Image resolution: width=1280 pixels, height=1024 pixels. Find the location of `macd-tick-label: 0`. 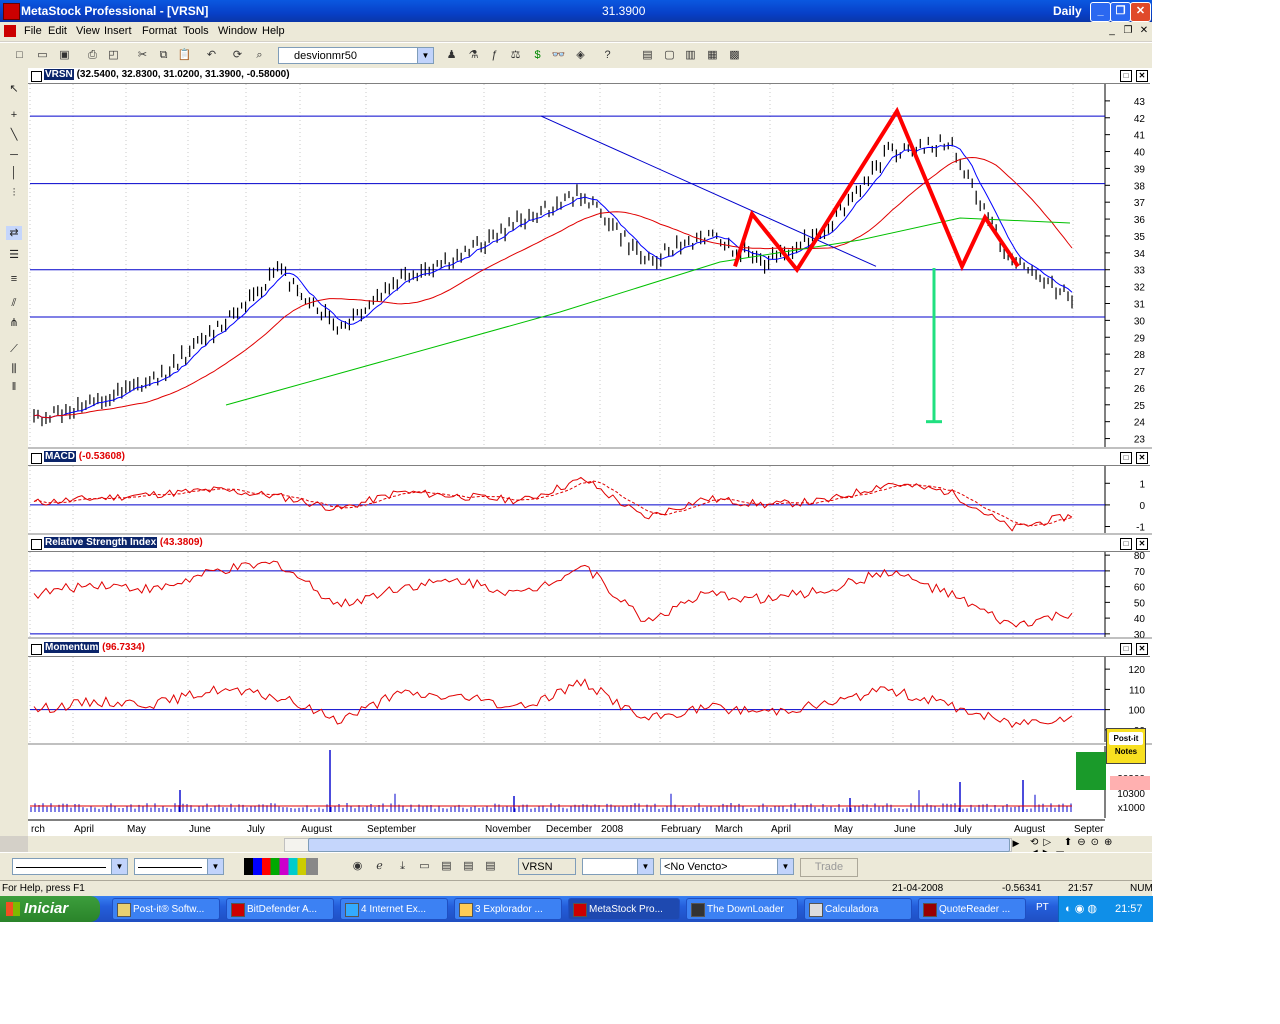

macd-tick-label: 0 is located at coordinates (1142, 506).